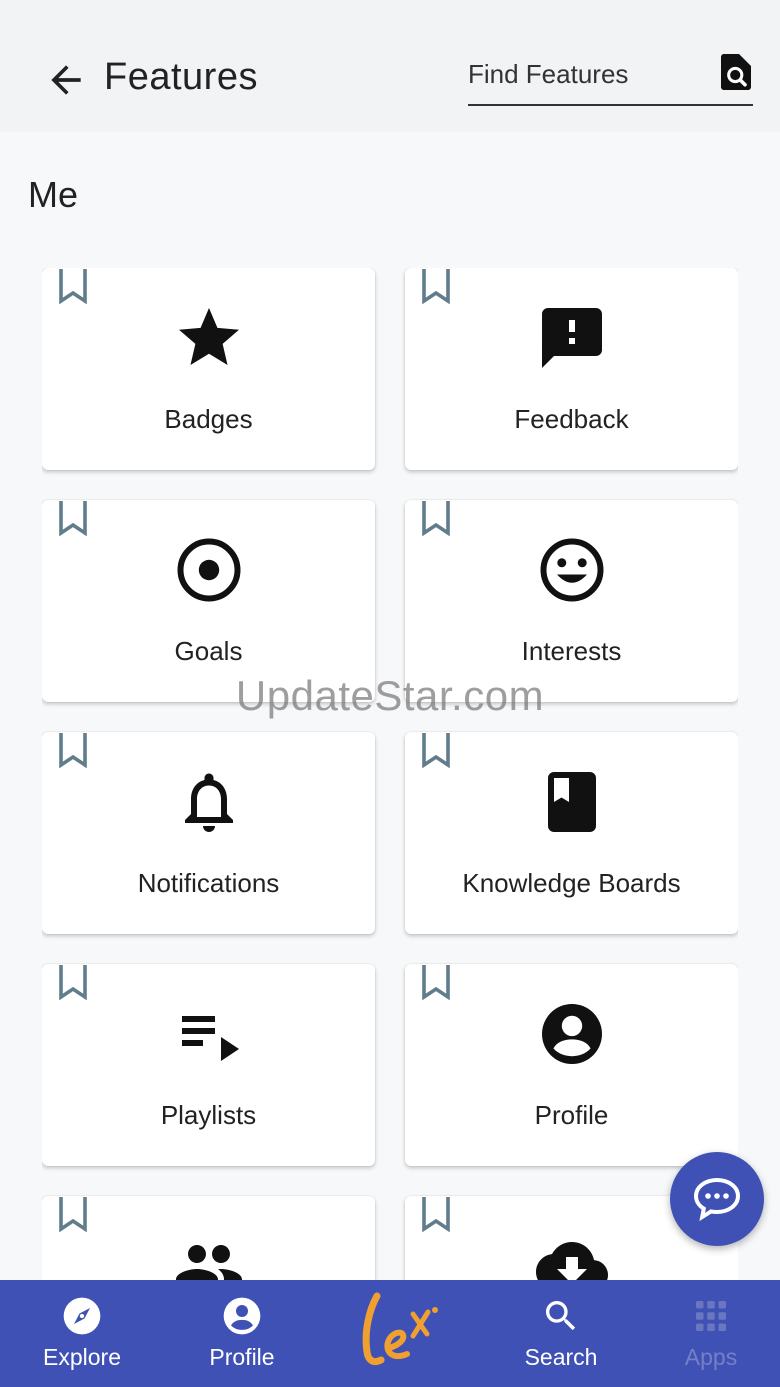 This screenshot has width=780, height=1387. I want to click on feature-card-people, so click(208, 1238).